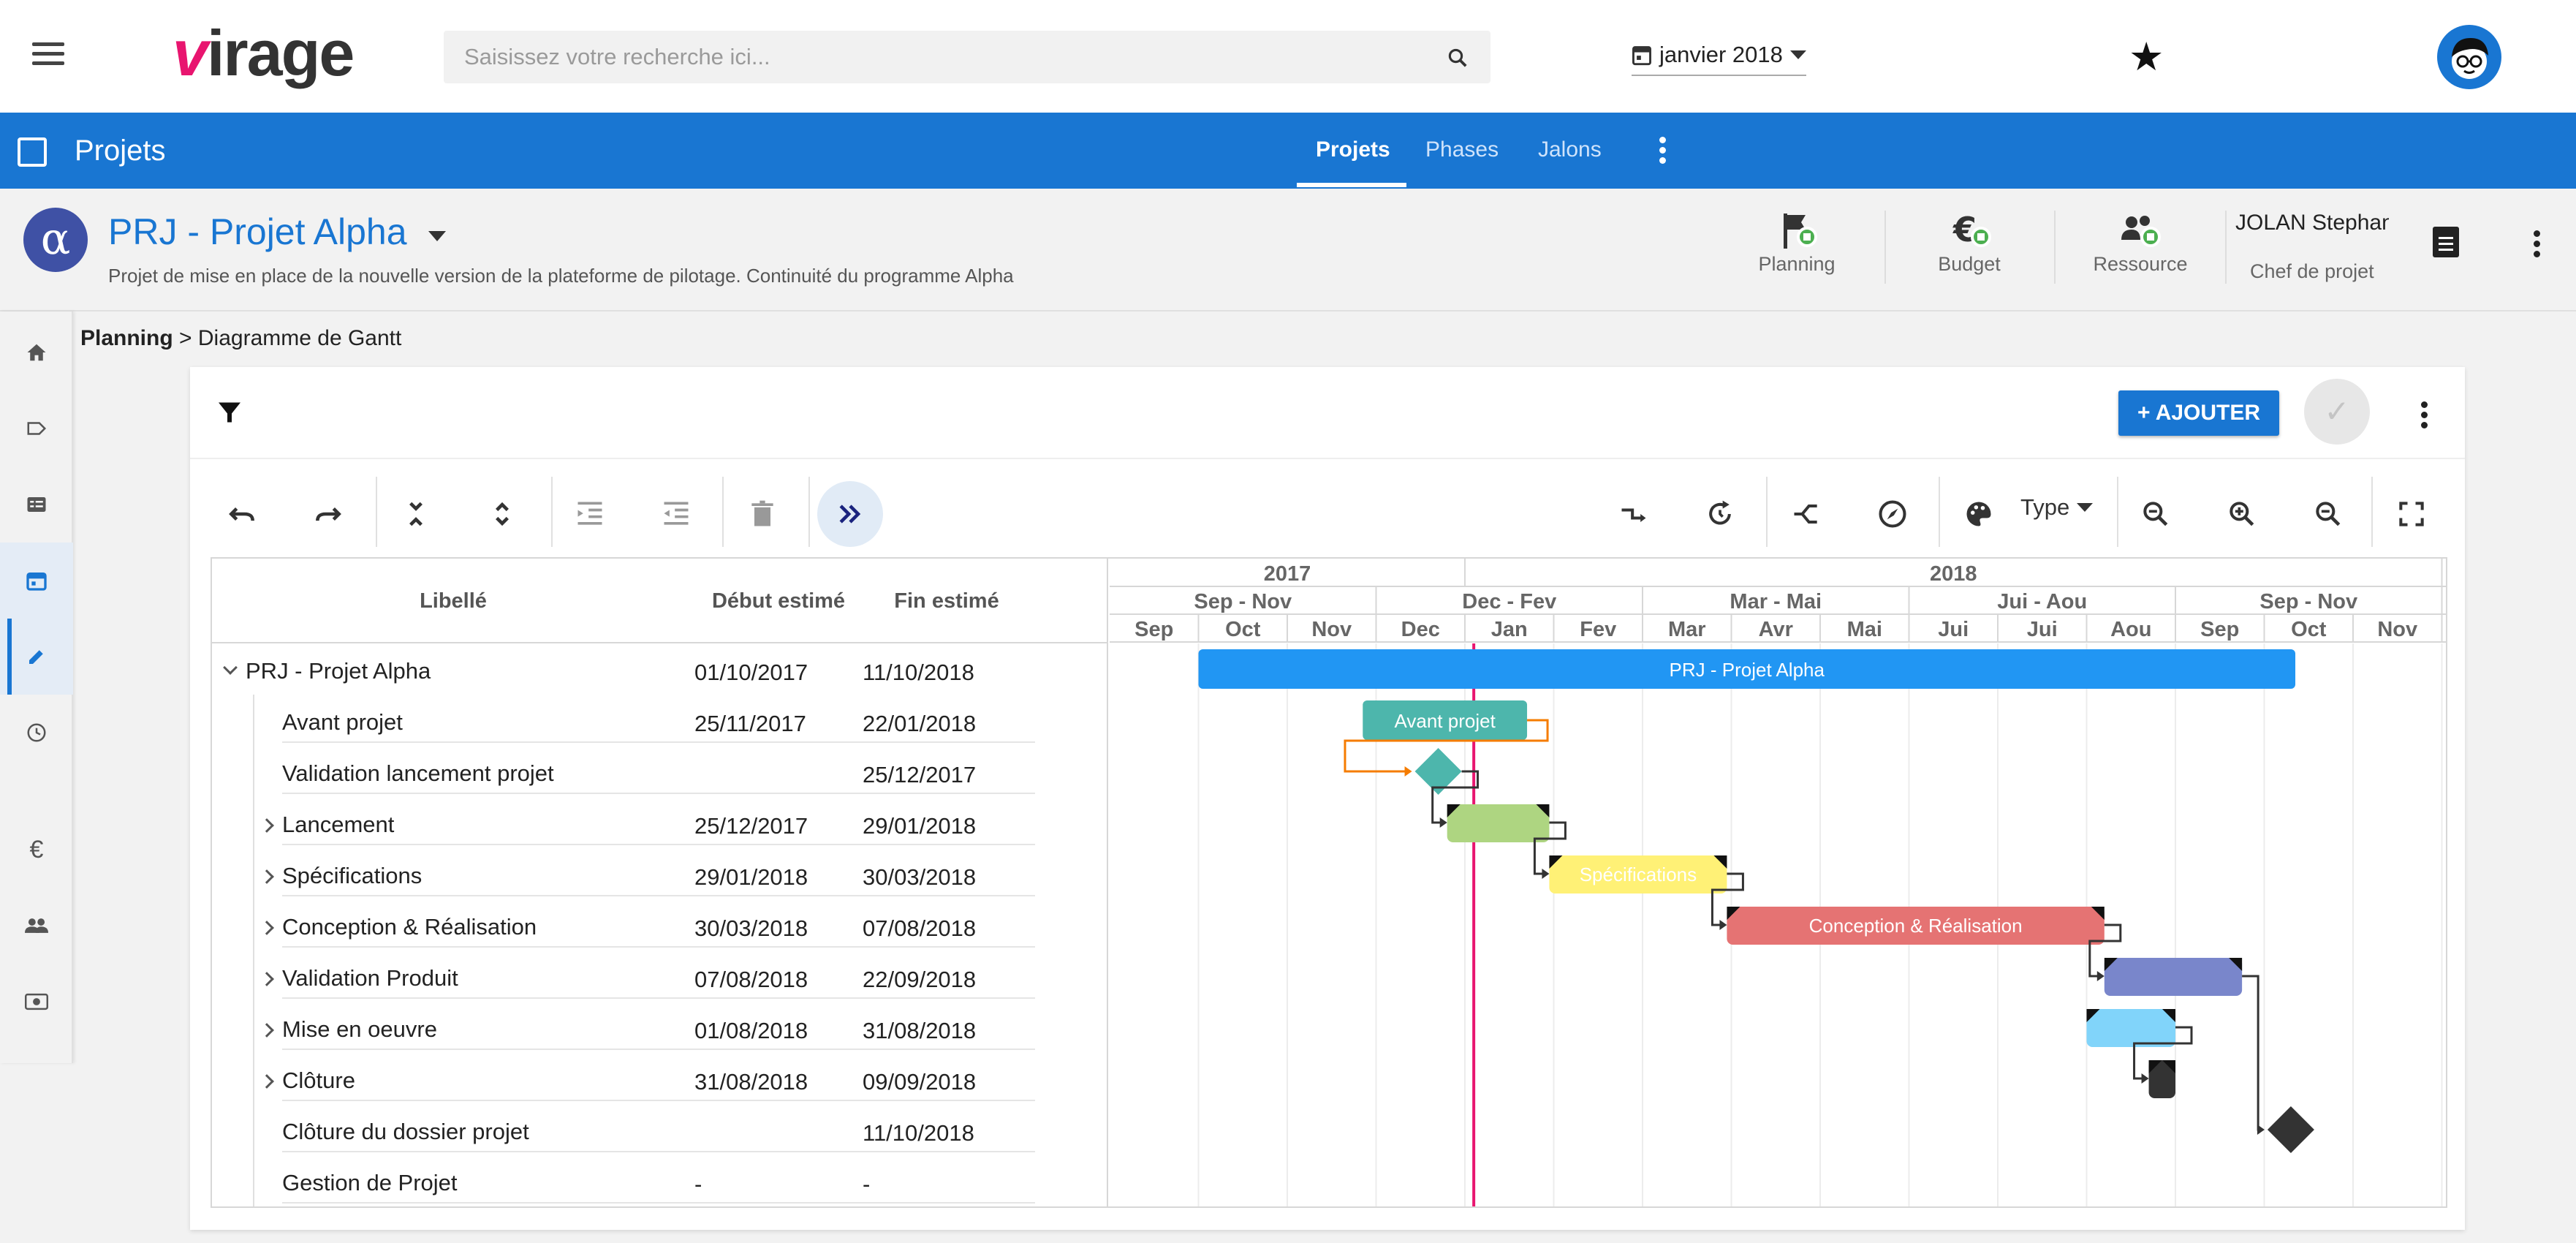  I want to click on flag-icon, so click(1796, 231).